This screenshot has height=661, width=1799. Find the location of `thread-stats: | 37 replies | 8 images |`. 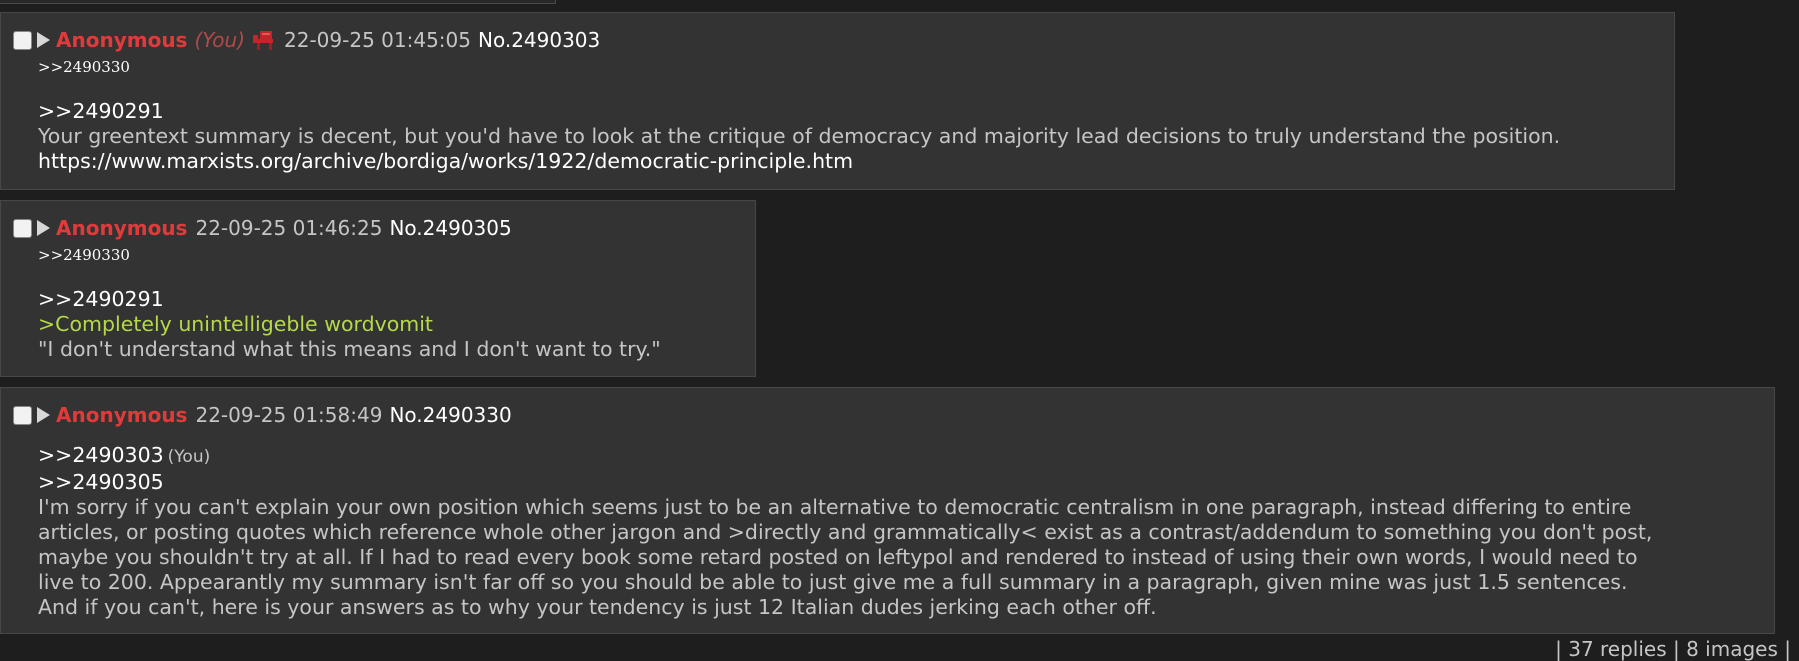

thread-stats: | 37 replies | 8 images | is located at coordinates (1673, 649).